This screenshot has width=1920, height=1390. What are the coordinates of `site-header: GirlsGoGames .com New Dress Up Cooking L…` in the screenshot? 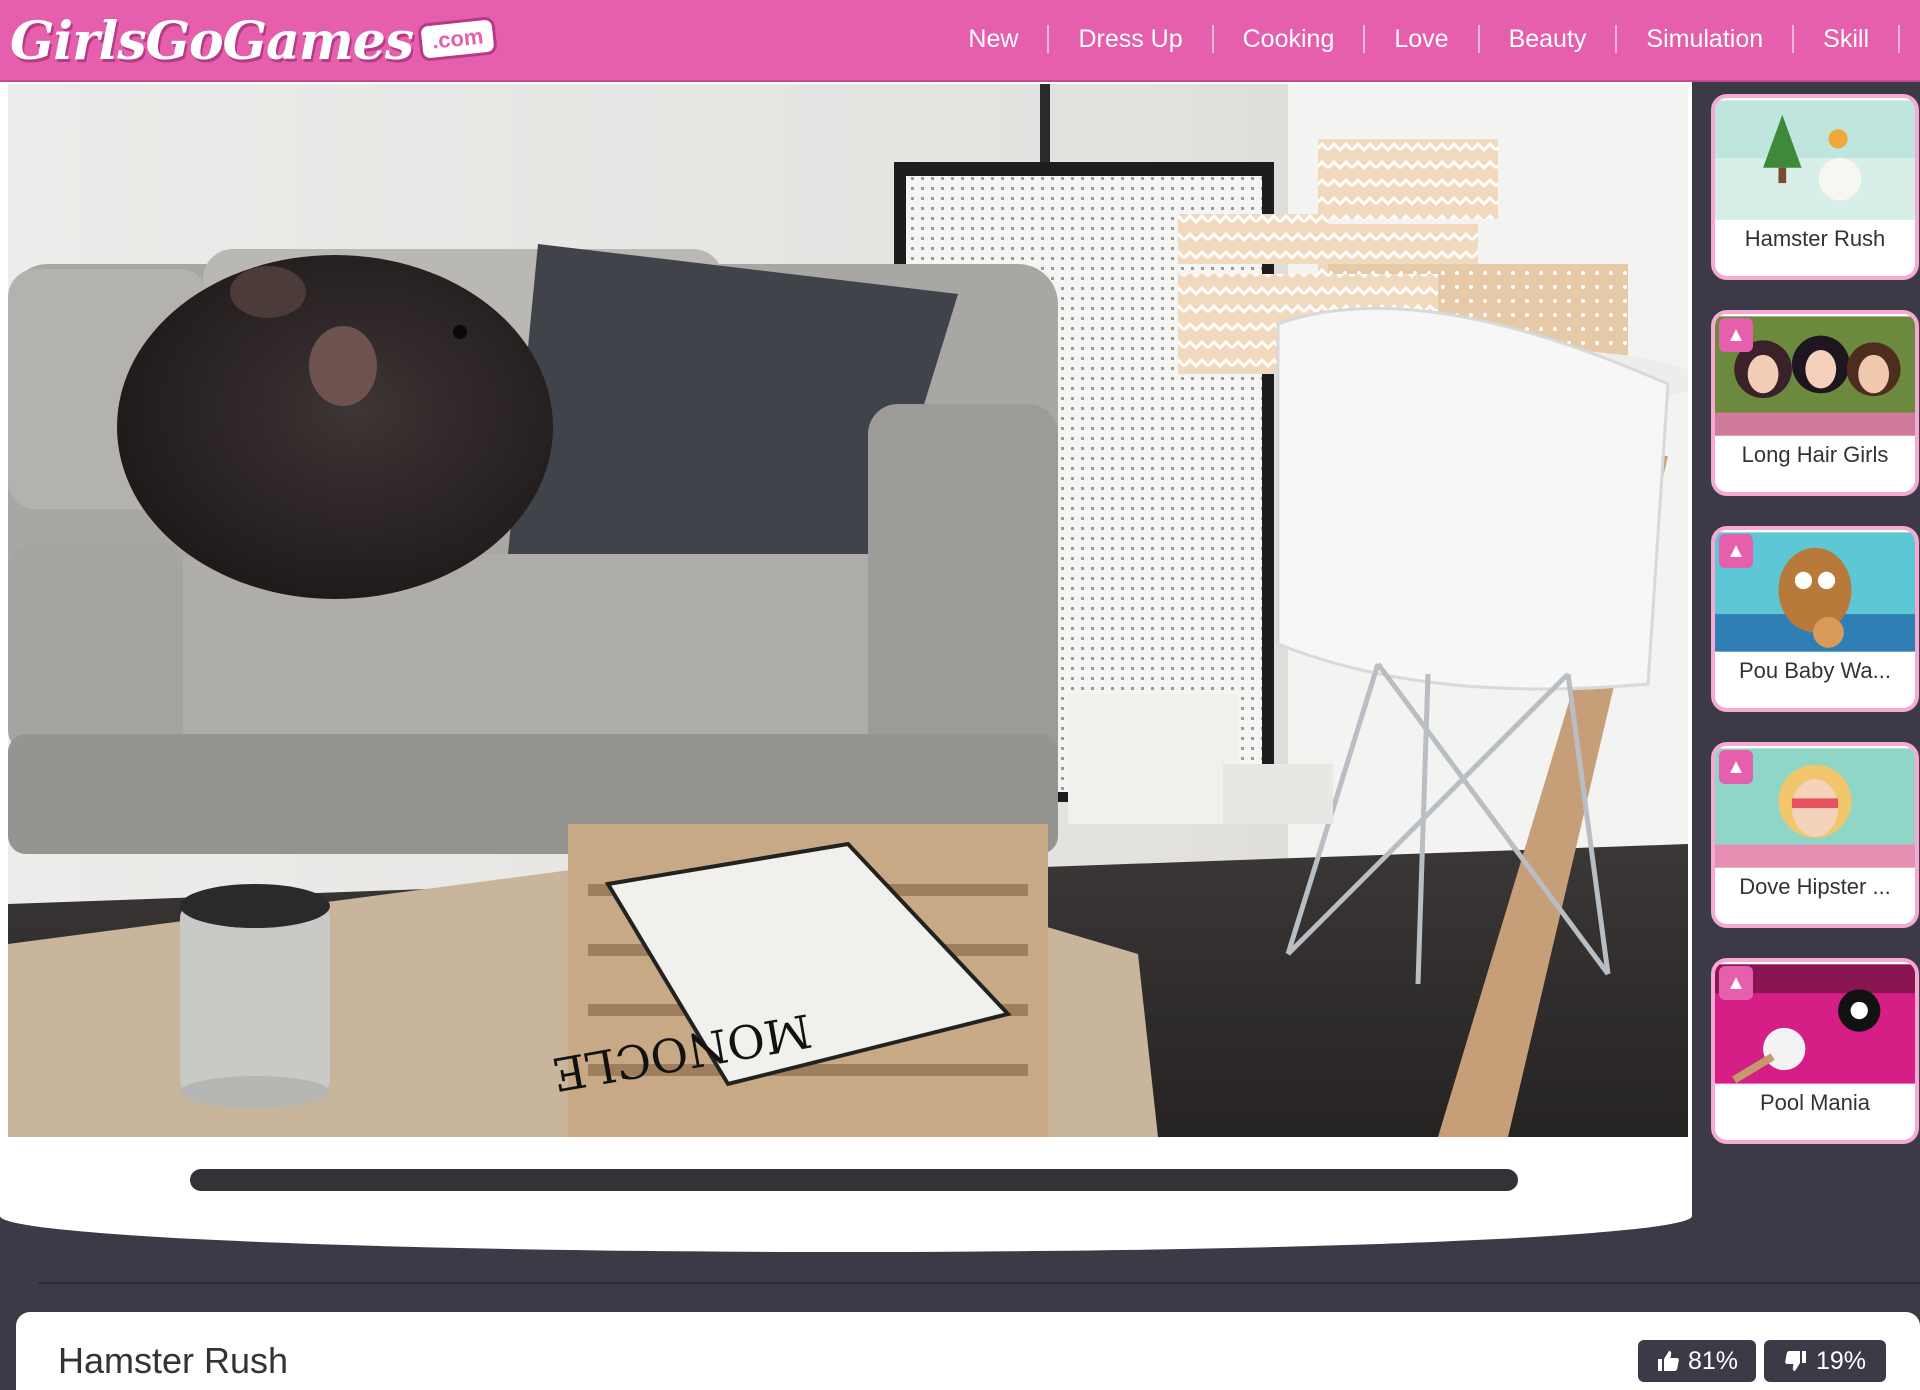 It's located at (960, 41).